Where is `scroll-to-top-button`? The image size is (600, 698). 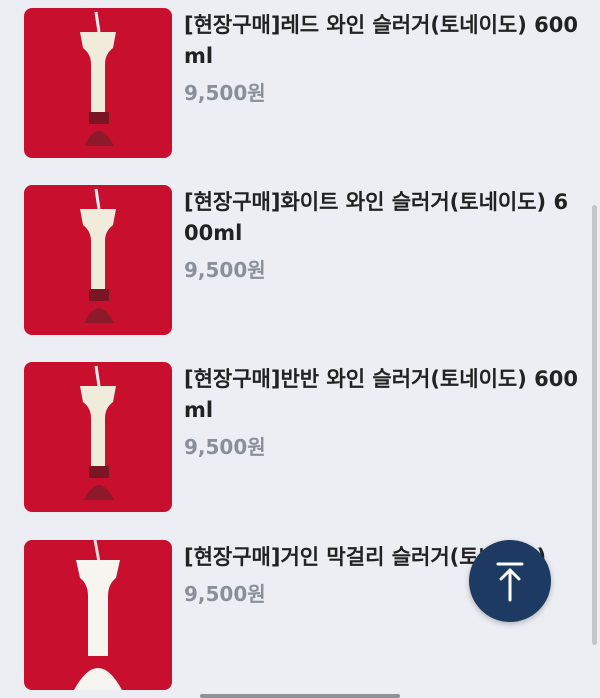
scroll-to-top-button is located at coordinates (510, 581).